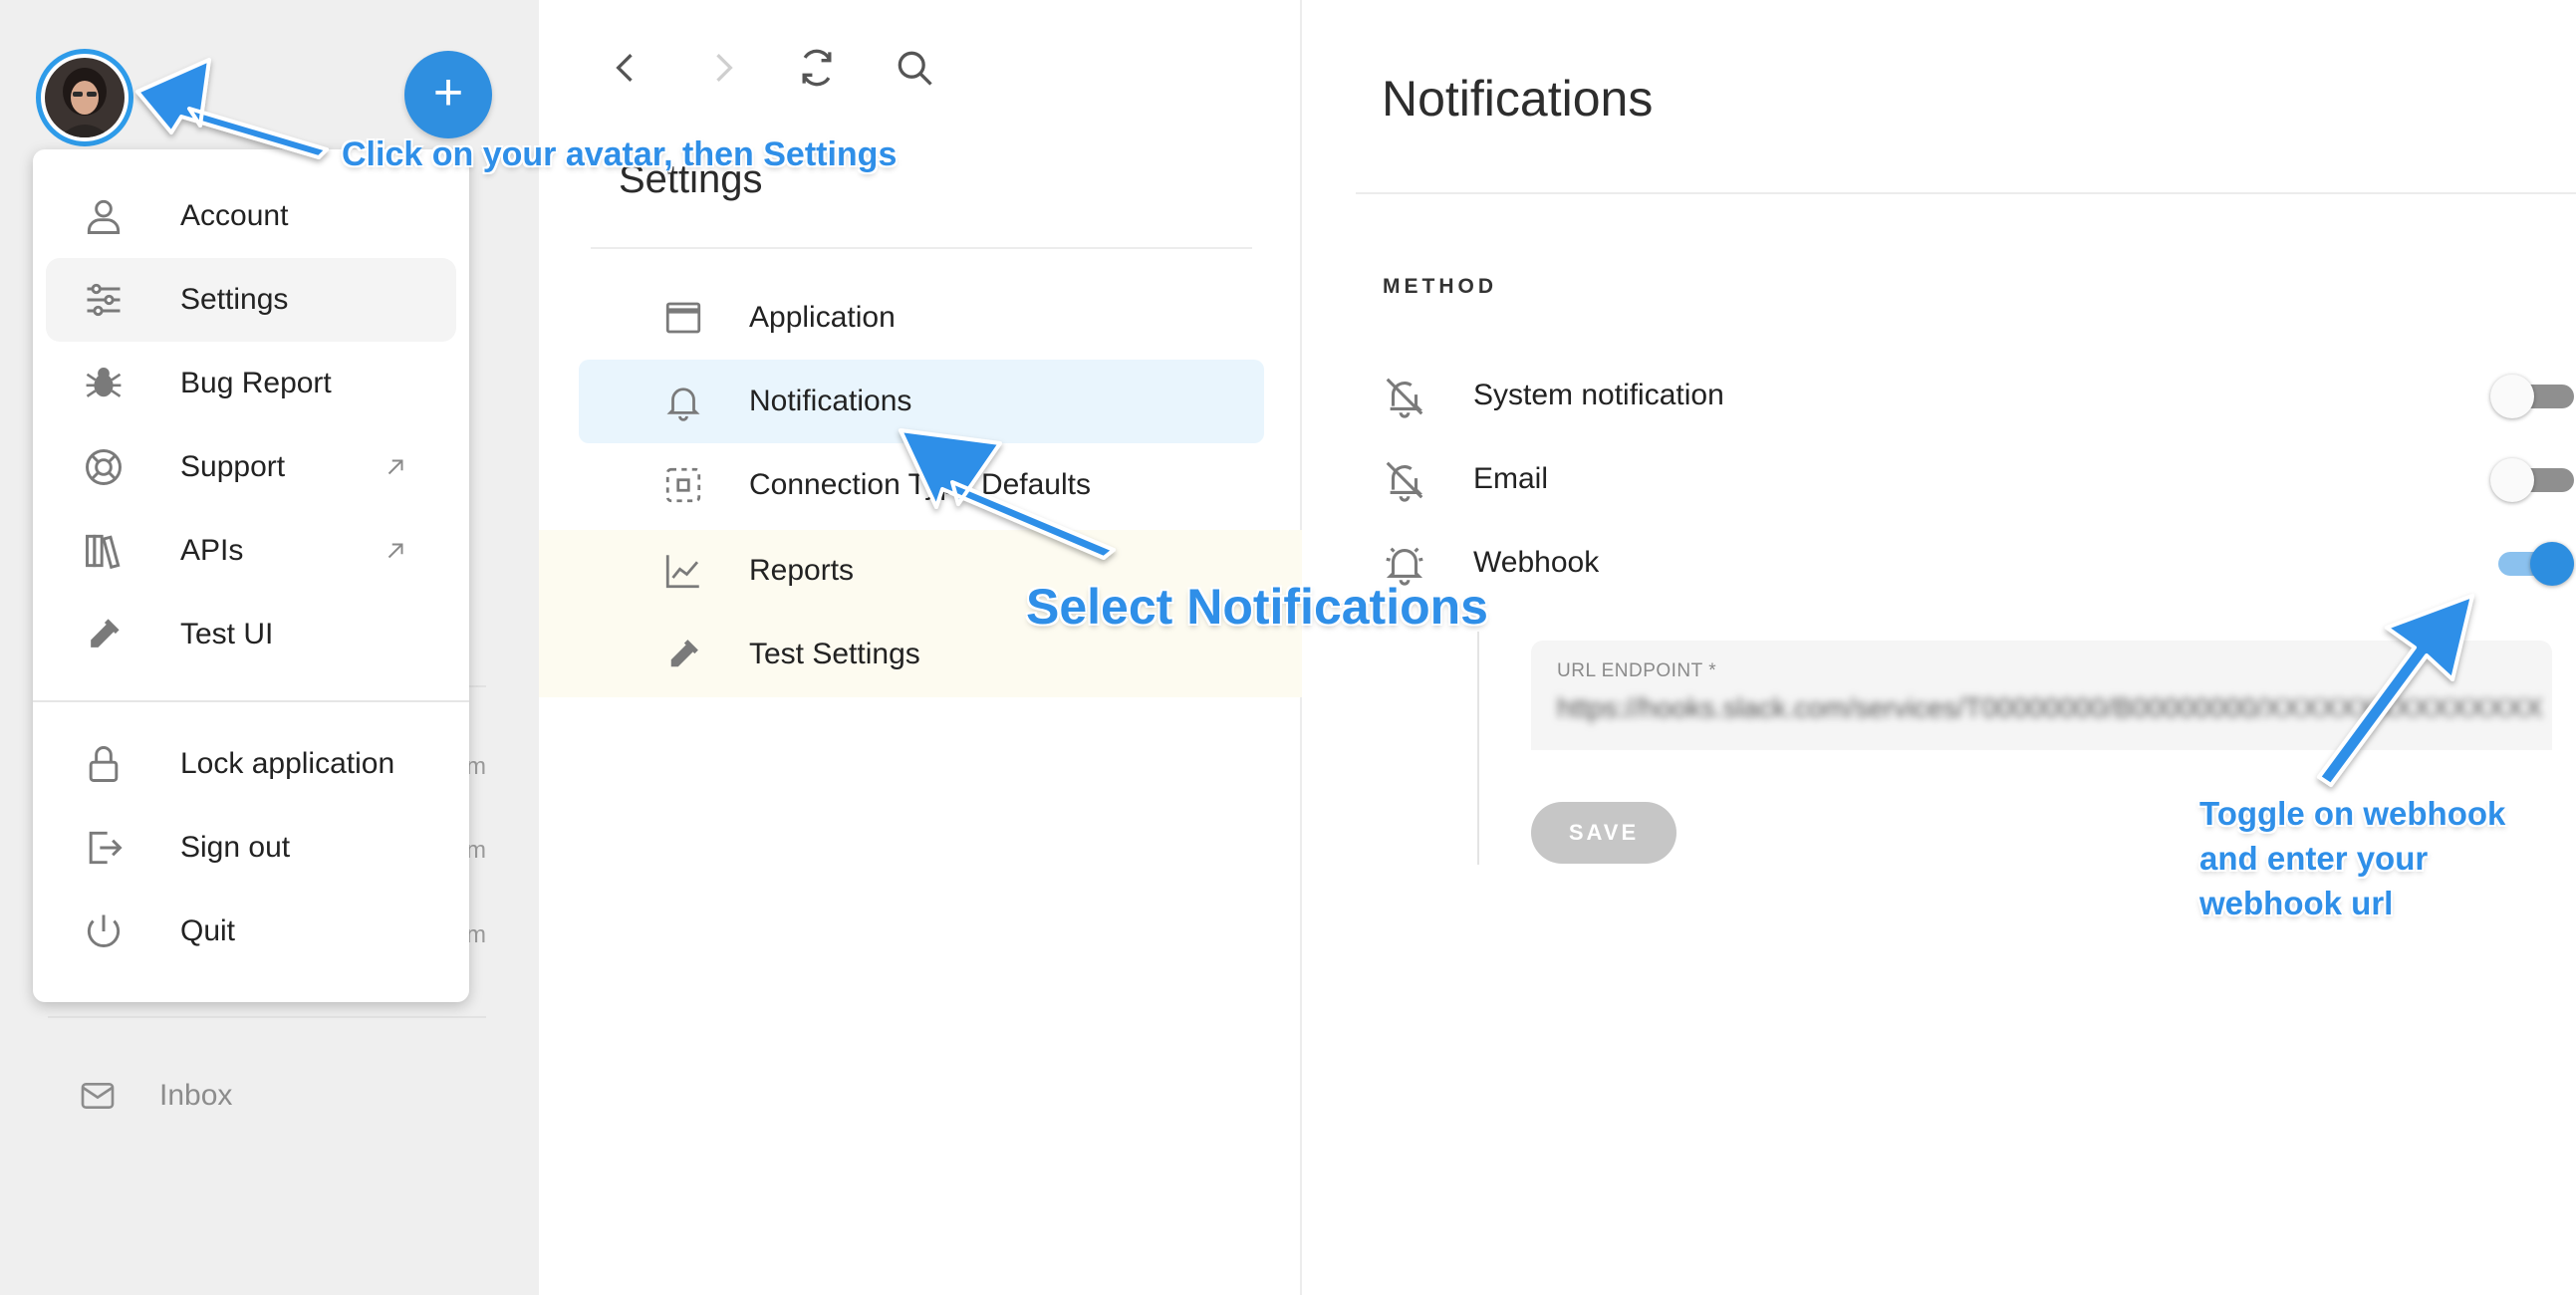 This screenshot has height=1295, width=2576. Describe the element at coordinates (683, 485) in the screenshot. I see `dashed-square-icon` at that location.